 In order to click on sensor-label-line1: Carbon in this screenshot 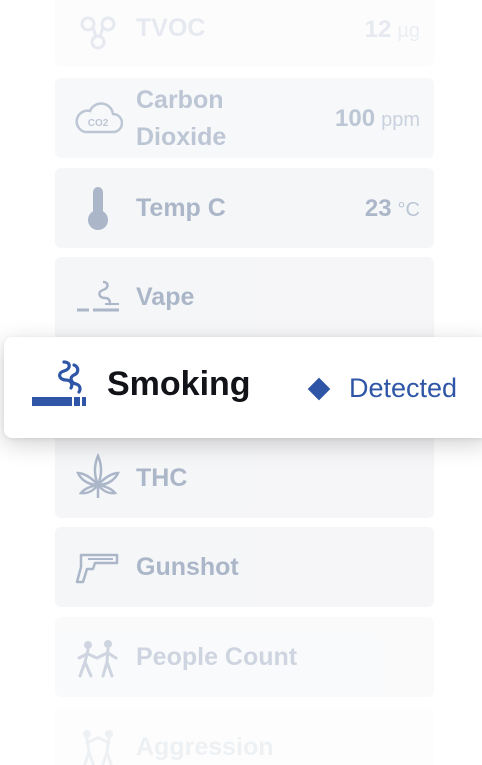, I will do `click(180, 100)`.